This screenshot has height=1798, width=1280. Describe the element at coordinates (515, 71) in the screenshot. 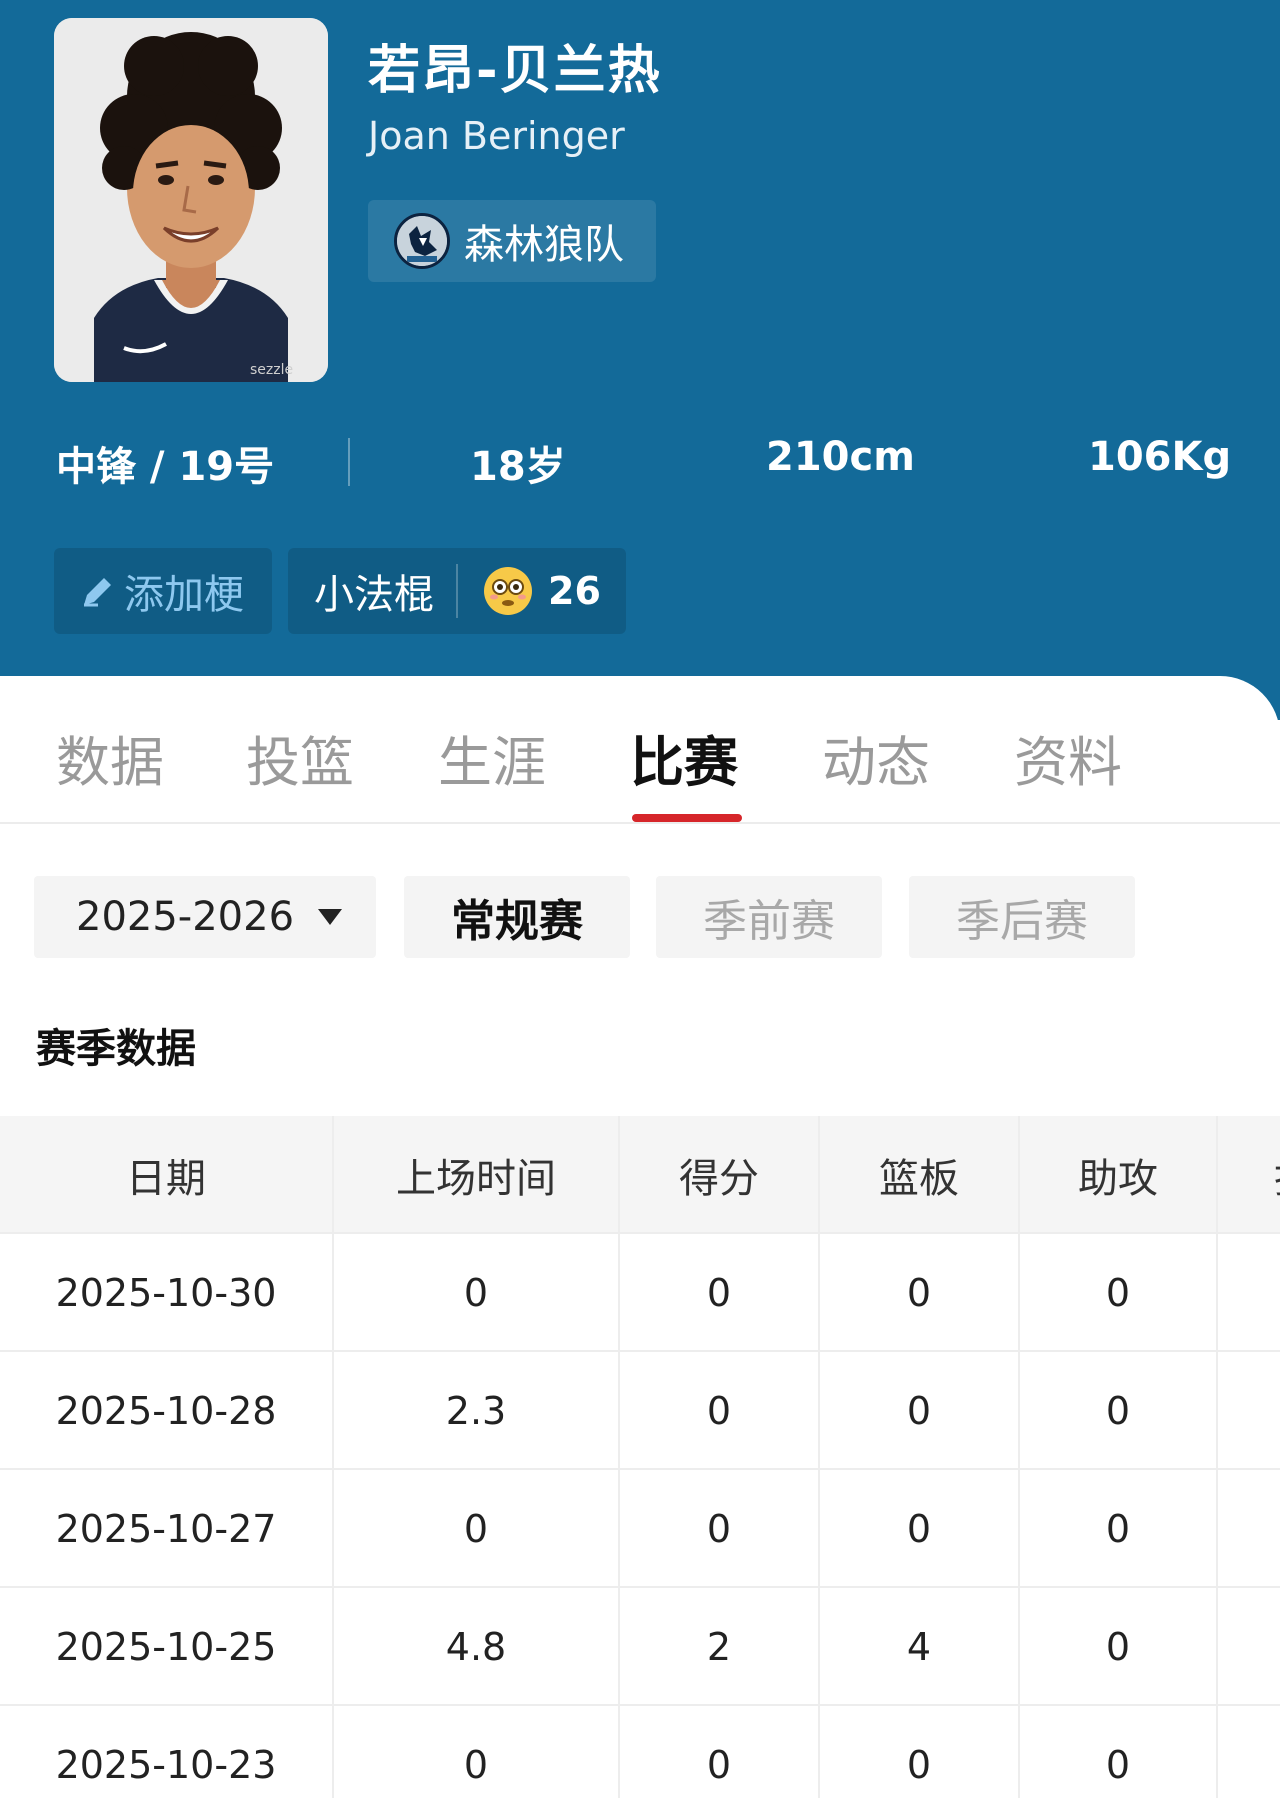

I see `player-name-zh: 若昂-贝兰热` at that location.